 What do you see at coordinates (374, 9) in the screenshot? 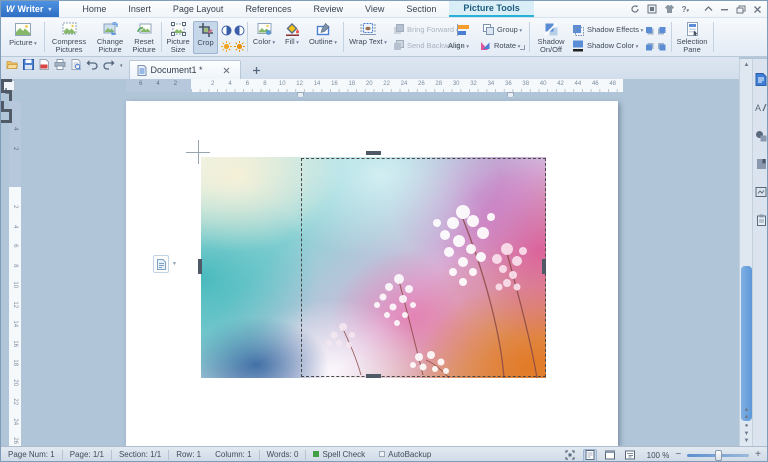
I see `menu-tab: View` at bounding box center [374, 9].